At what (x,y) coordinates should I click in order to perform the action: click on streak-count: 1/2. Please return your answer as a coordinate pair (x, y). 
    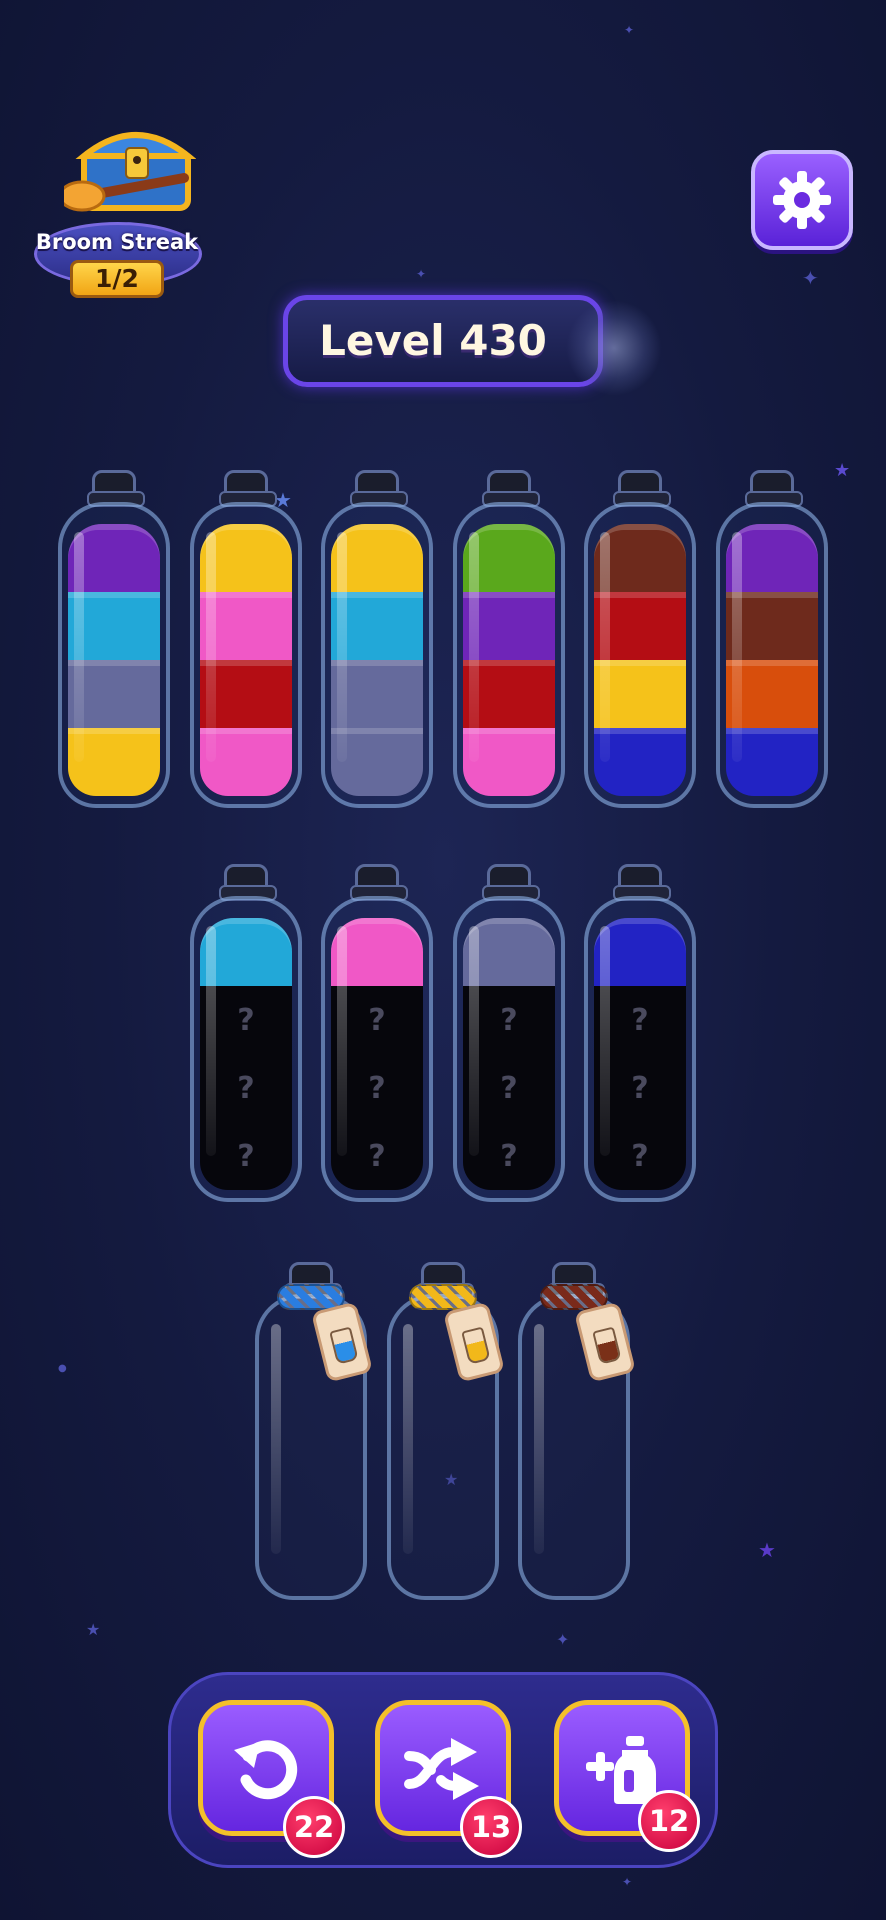
    Looking at the image, I should click on (117, 279).